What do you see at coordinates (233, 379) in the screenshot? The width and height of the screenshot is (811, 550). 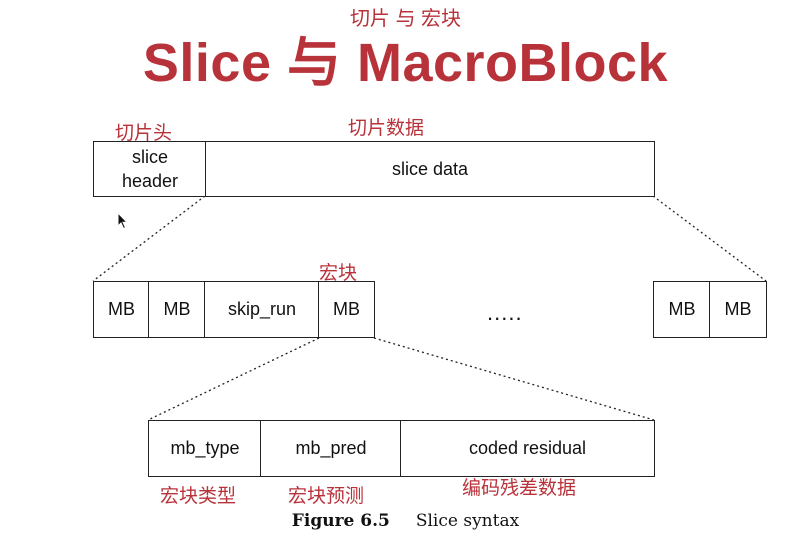 I see `connector-mb-to-detail-left` at bounding box center [233, 379].